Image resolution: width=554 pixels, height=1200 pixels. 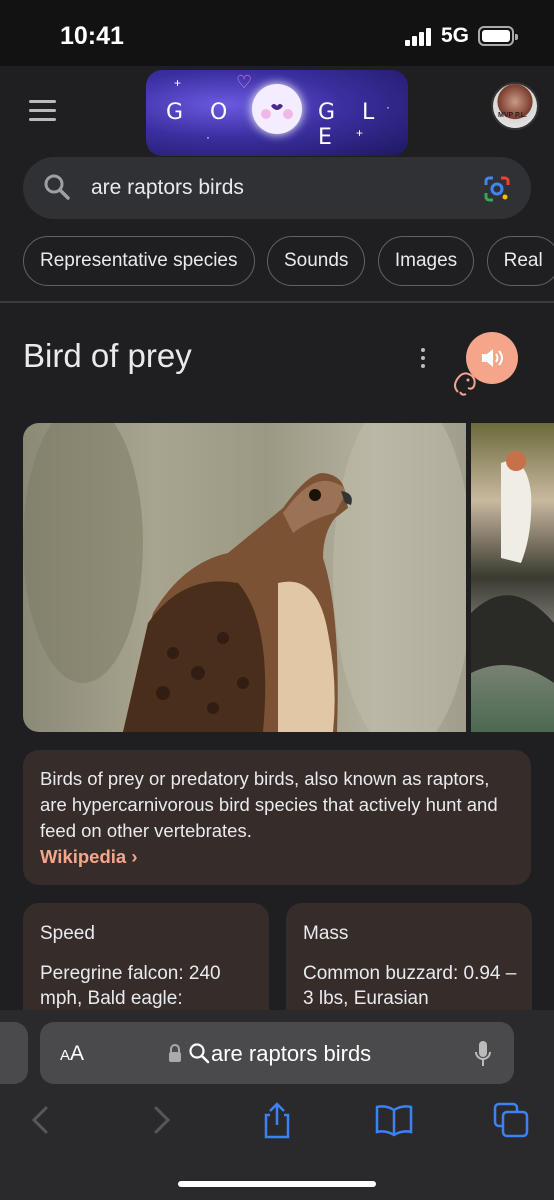 I want to click on heart-icon: ♡, so click(x=244, y=82).